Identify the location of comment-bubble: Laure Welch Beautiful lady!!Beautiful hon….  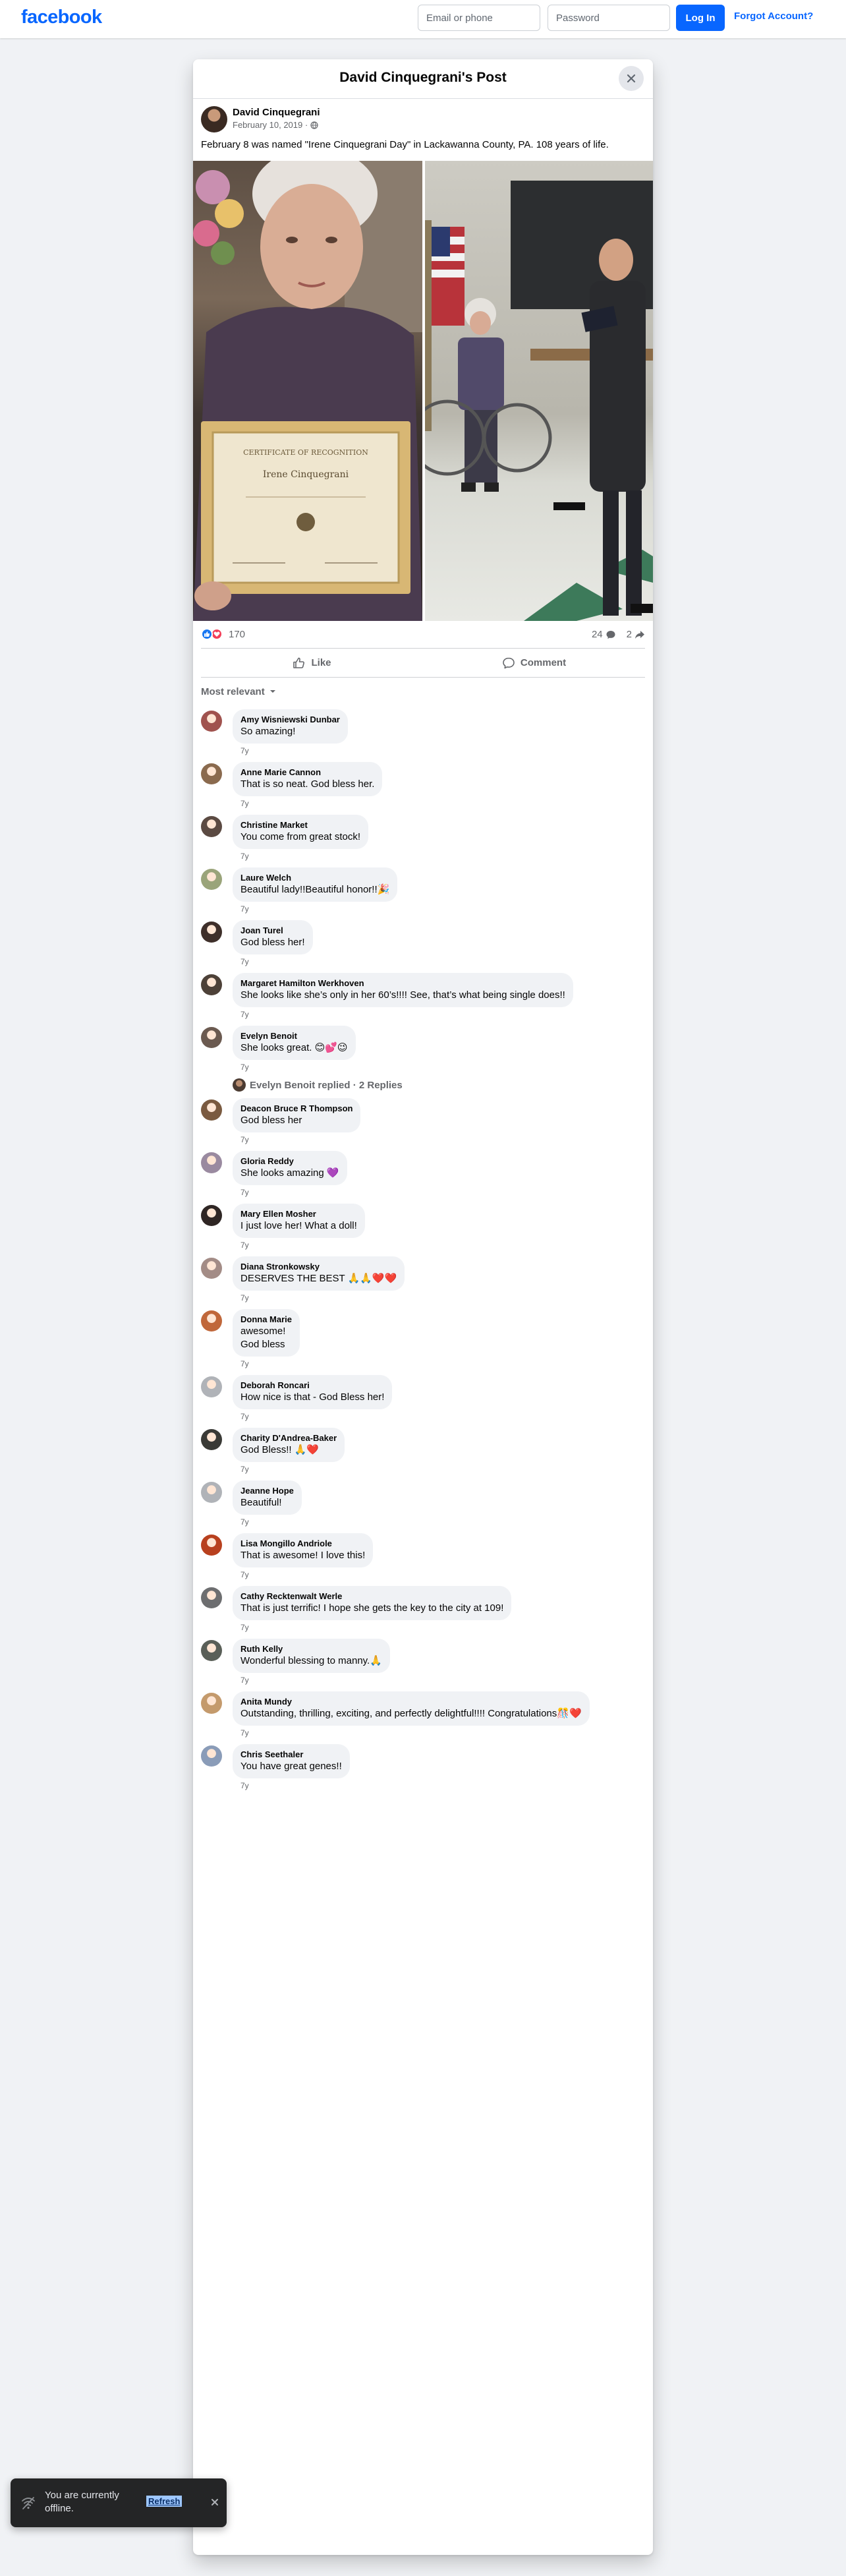
(315, 884).